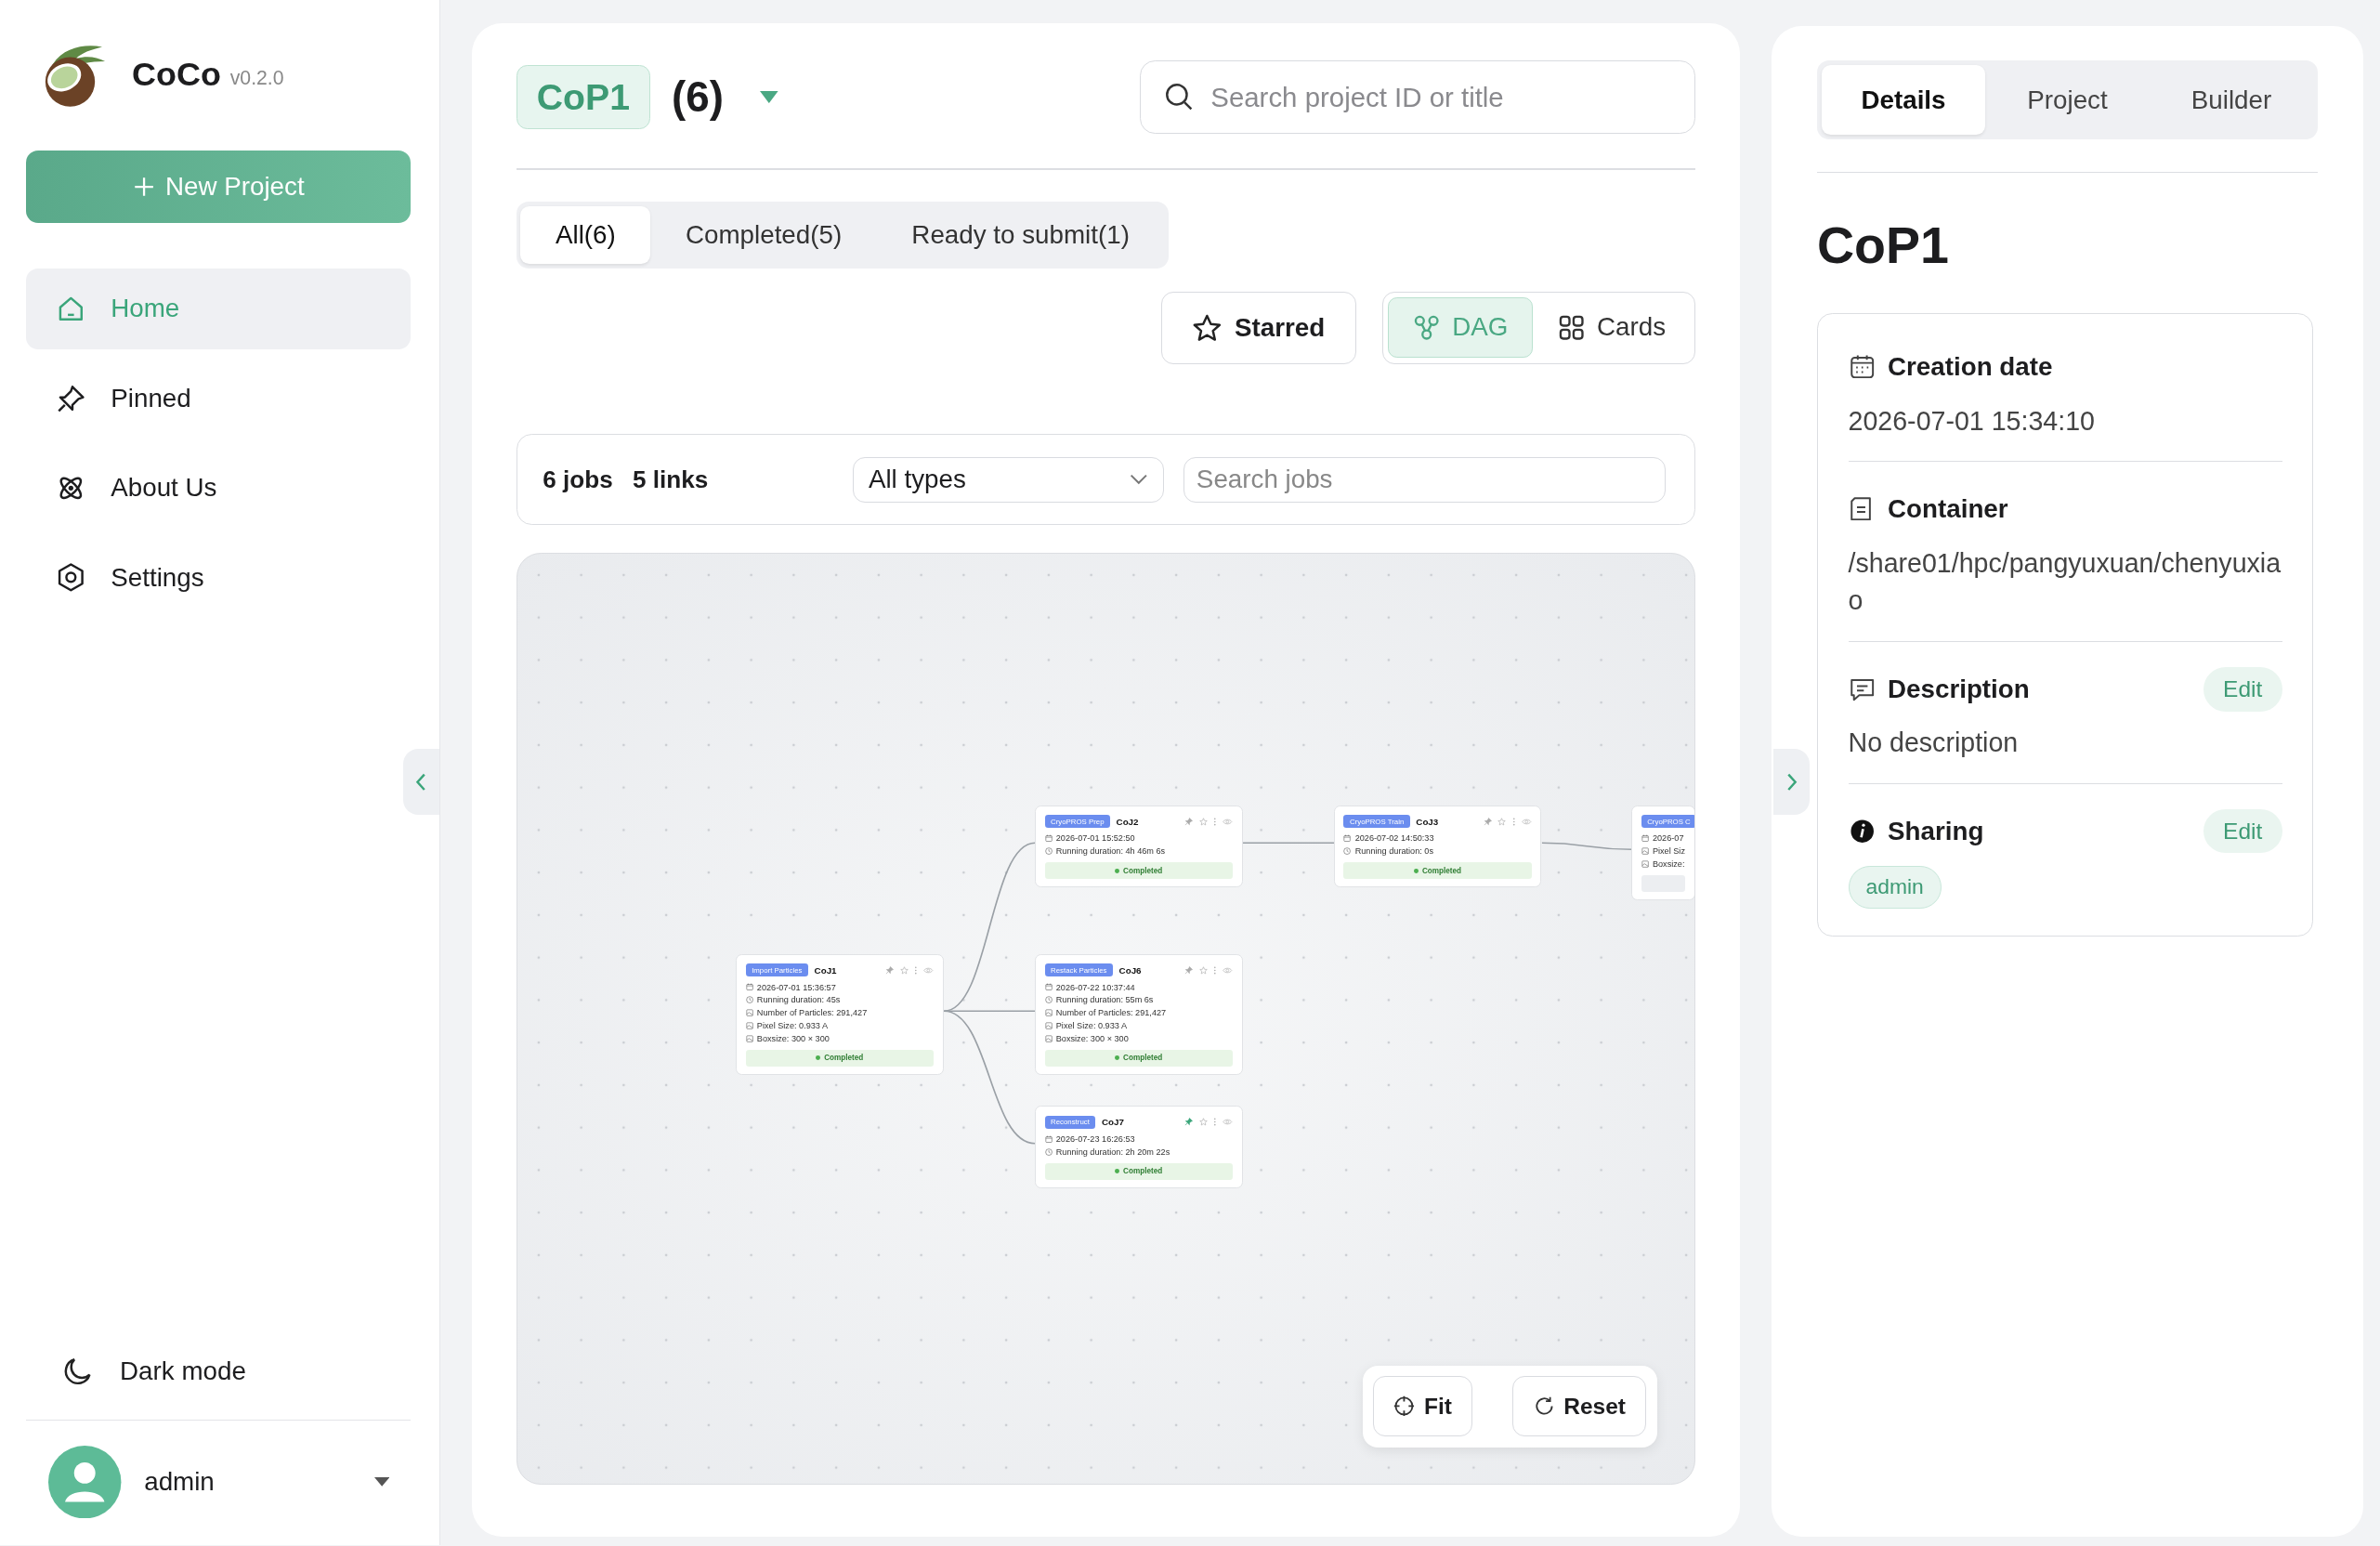  What do you see at coordinates (1936, 831) in the screenshot?
I see `section-heading: Sharing` at bounding box center [1936, 831].